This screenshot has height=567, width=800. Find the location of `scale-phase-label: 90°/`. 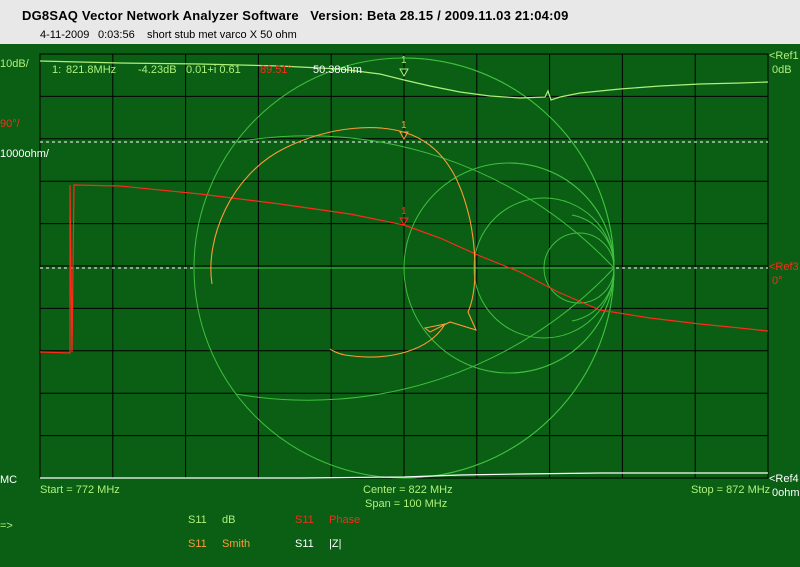

scale-phase-label: 90°/ is located at coordinates (10, 124).